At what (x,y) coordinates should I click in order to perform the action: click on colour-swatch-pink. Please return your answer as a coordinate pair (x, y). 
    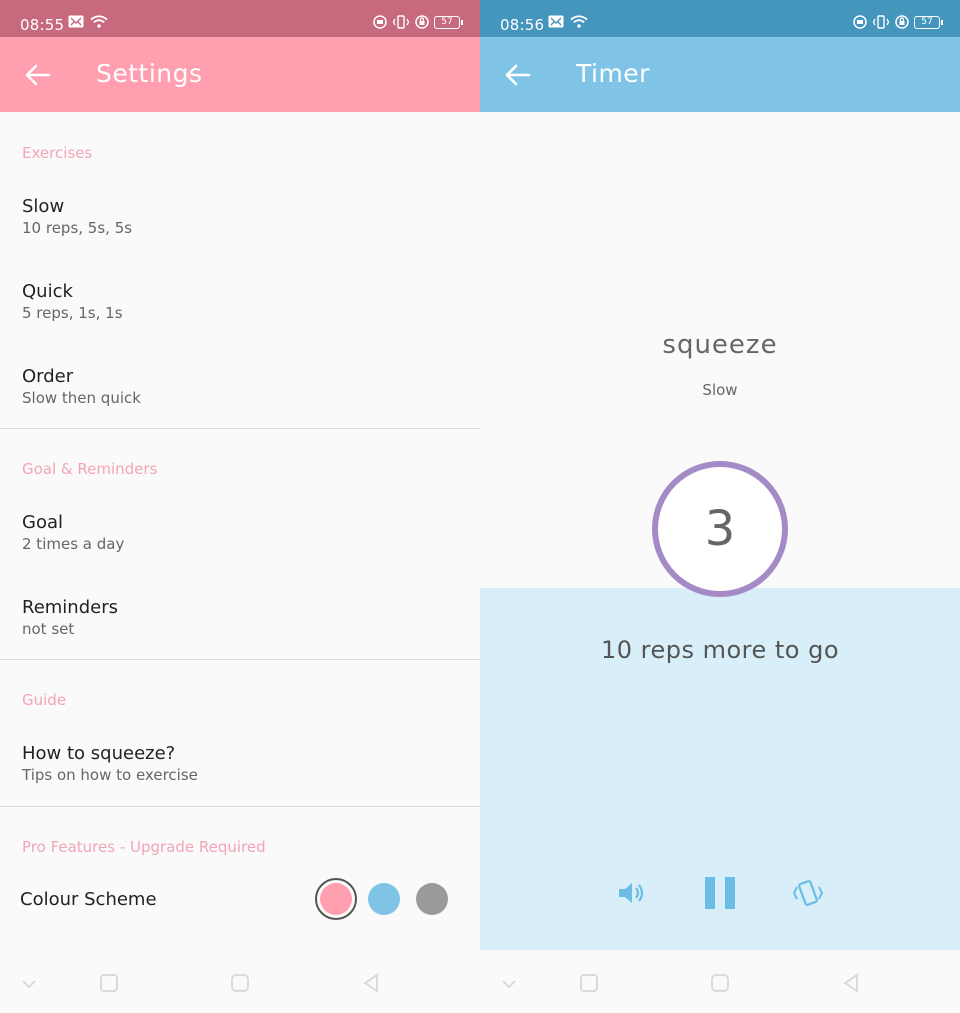
    Looking at the image, I should click on (336, 899).